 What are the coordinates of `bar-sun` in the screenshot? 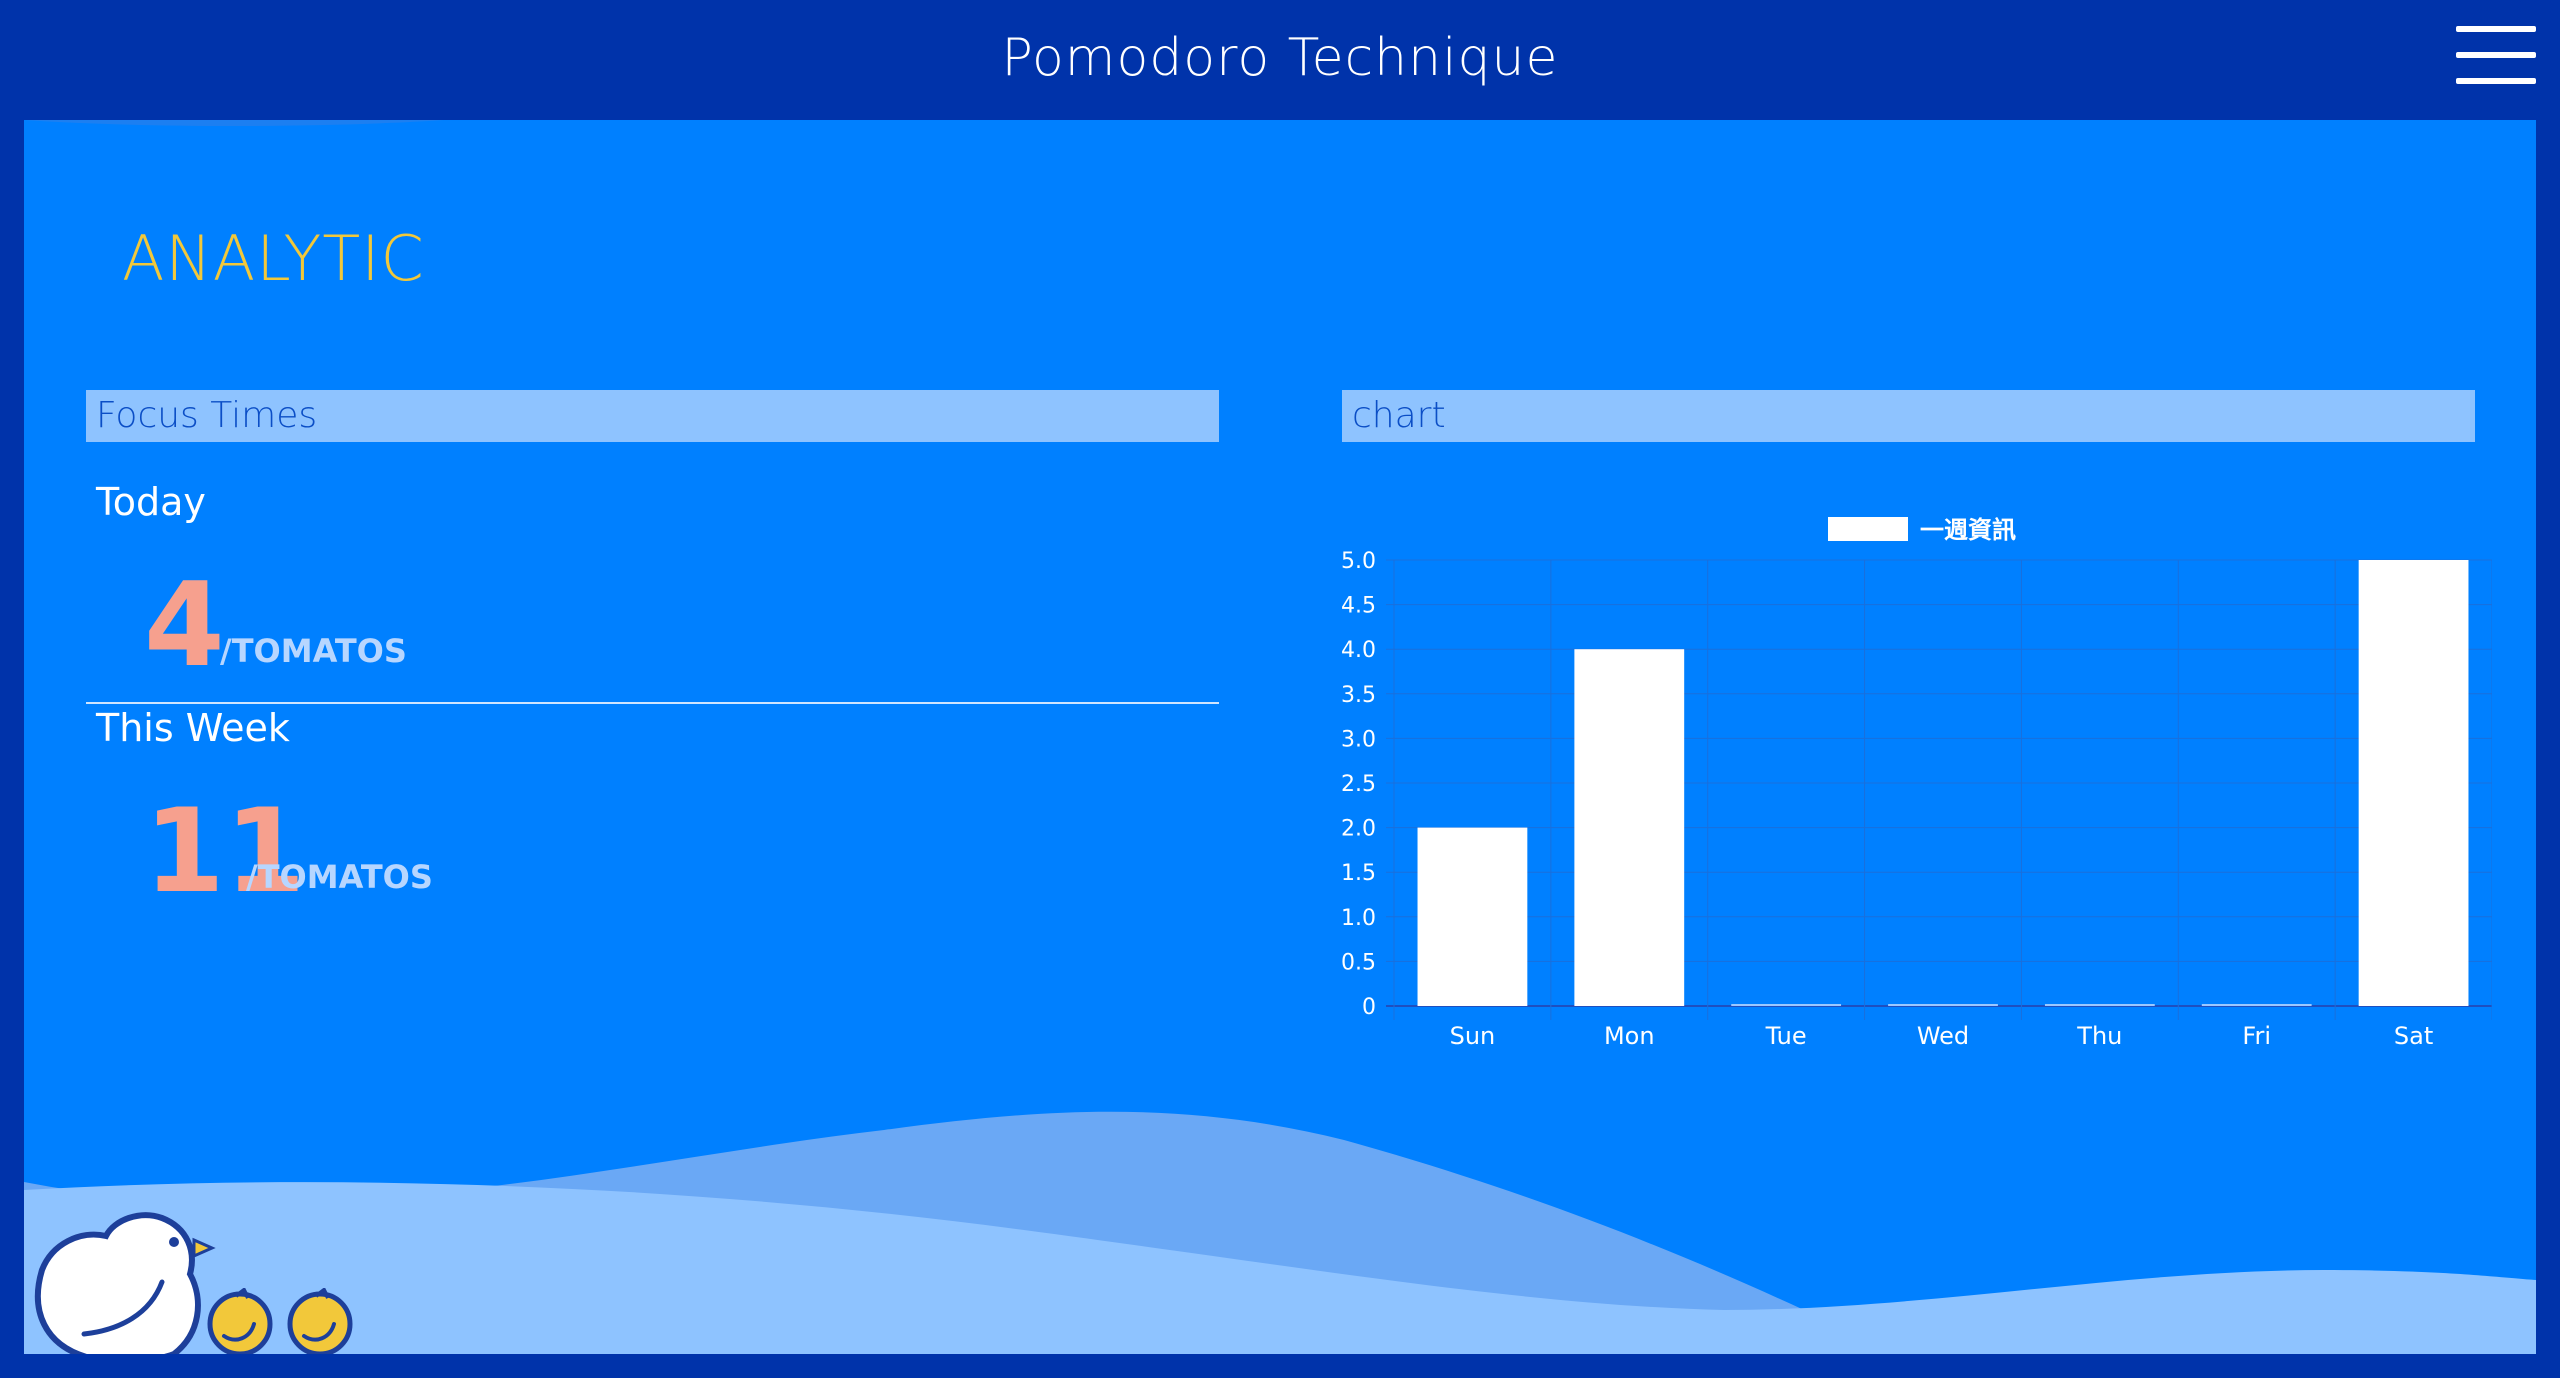 It's located at (1472, 916).